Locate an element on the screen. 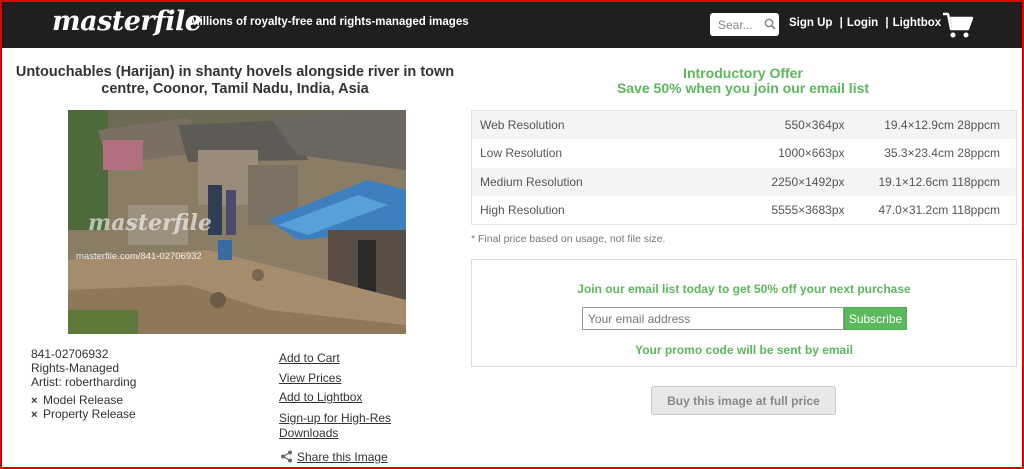 This screenshot has width=1024, height=469. buy-full-price-button: Buy this image at full price is located at coordinates (743, 400).